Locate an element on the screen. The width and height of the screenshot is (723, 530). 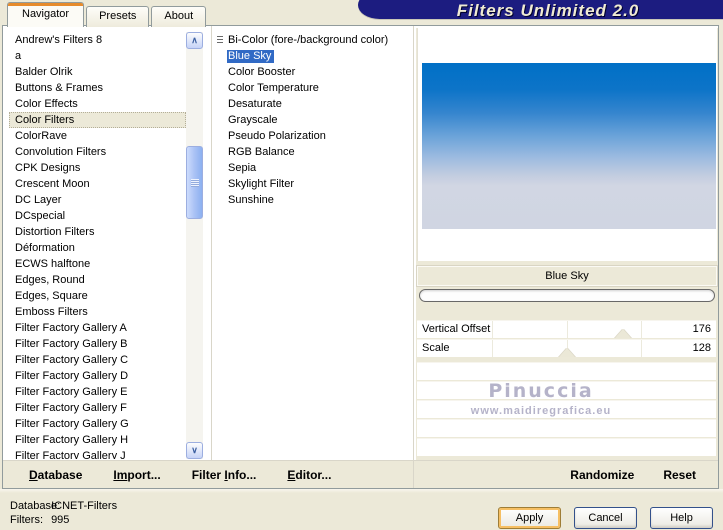
toolbar-button-label: Randomize is located at coordinates (602, 474).